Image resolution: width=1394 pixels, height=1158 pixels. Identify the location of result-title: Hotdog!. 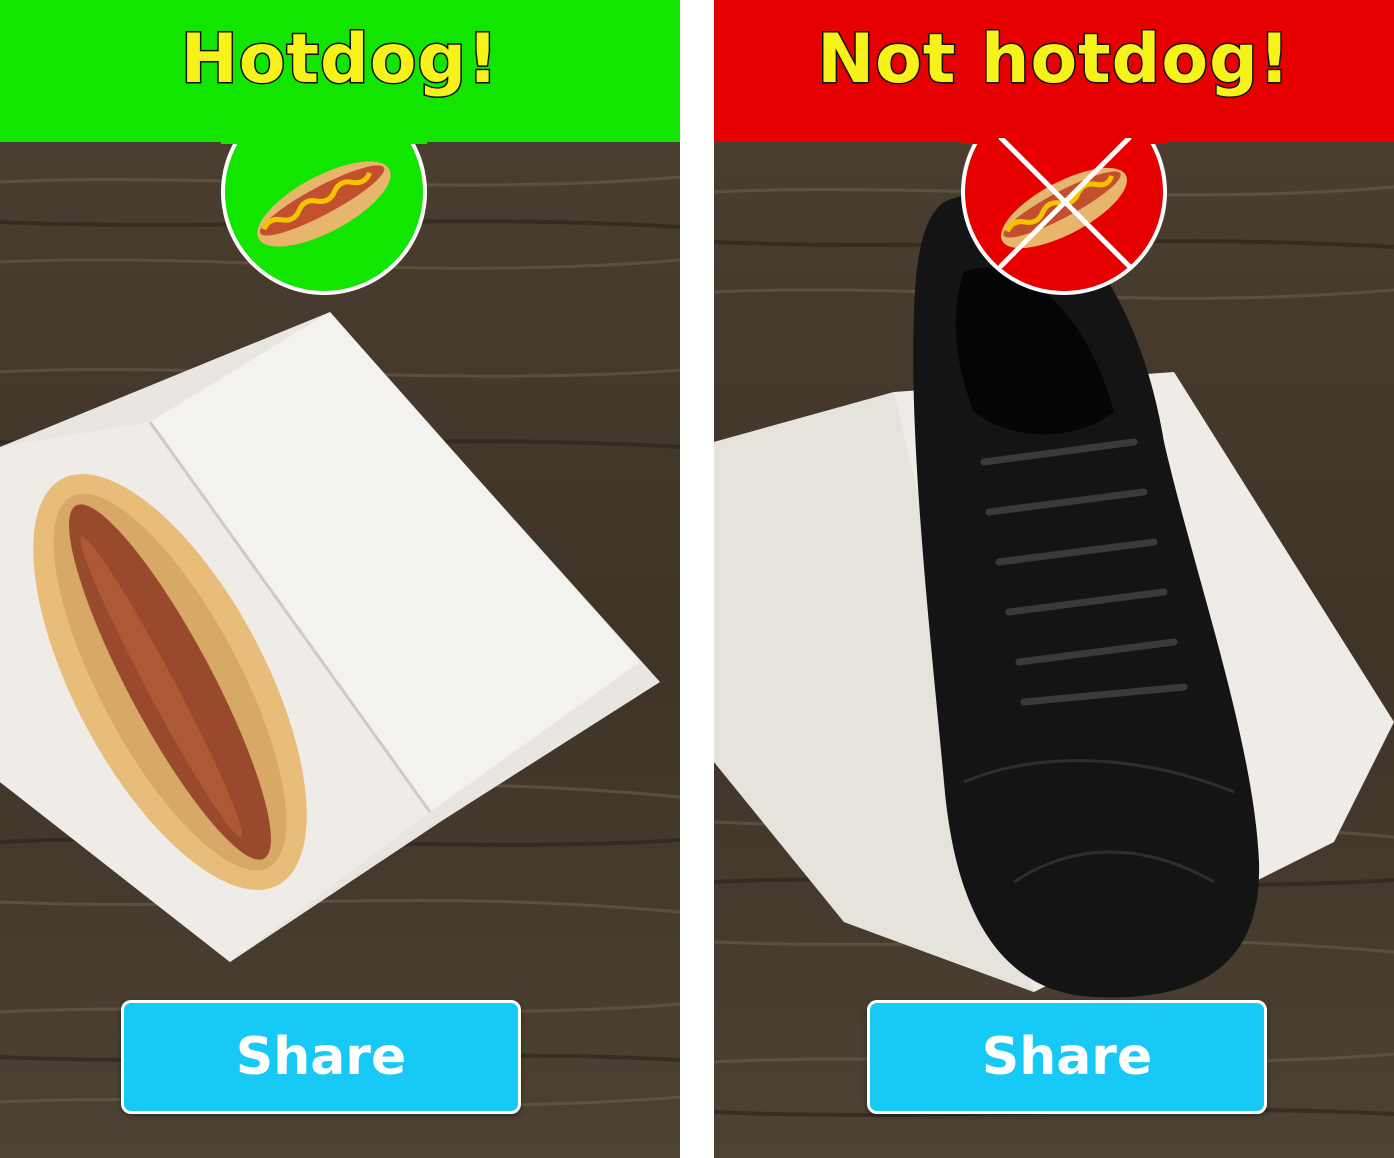
(339, 59).